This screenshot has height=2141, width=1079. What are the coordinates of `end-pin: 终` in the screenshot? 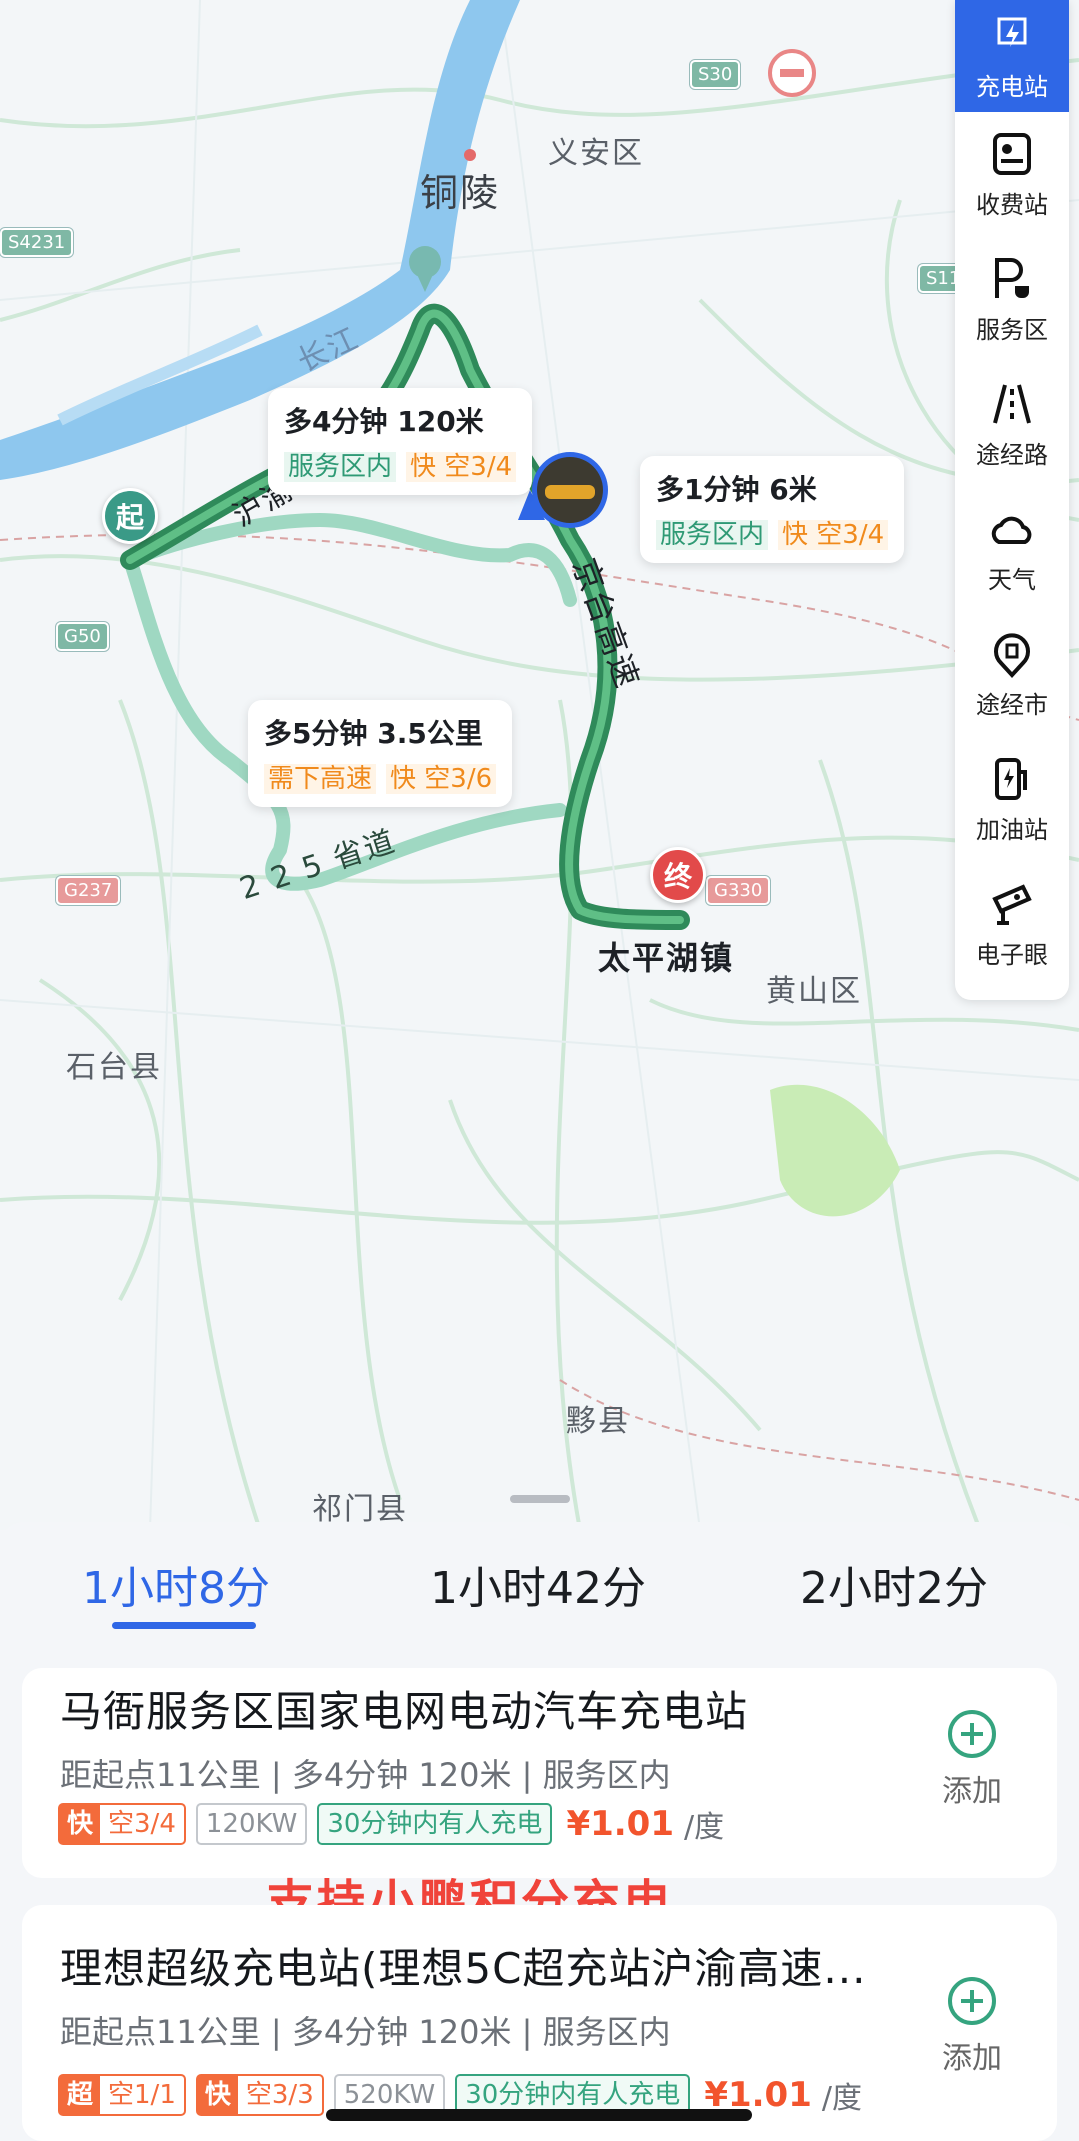 It's located at (678, 875).